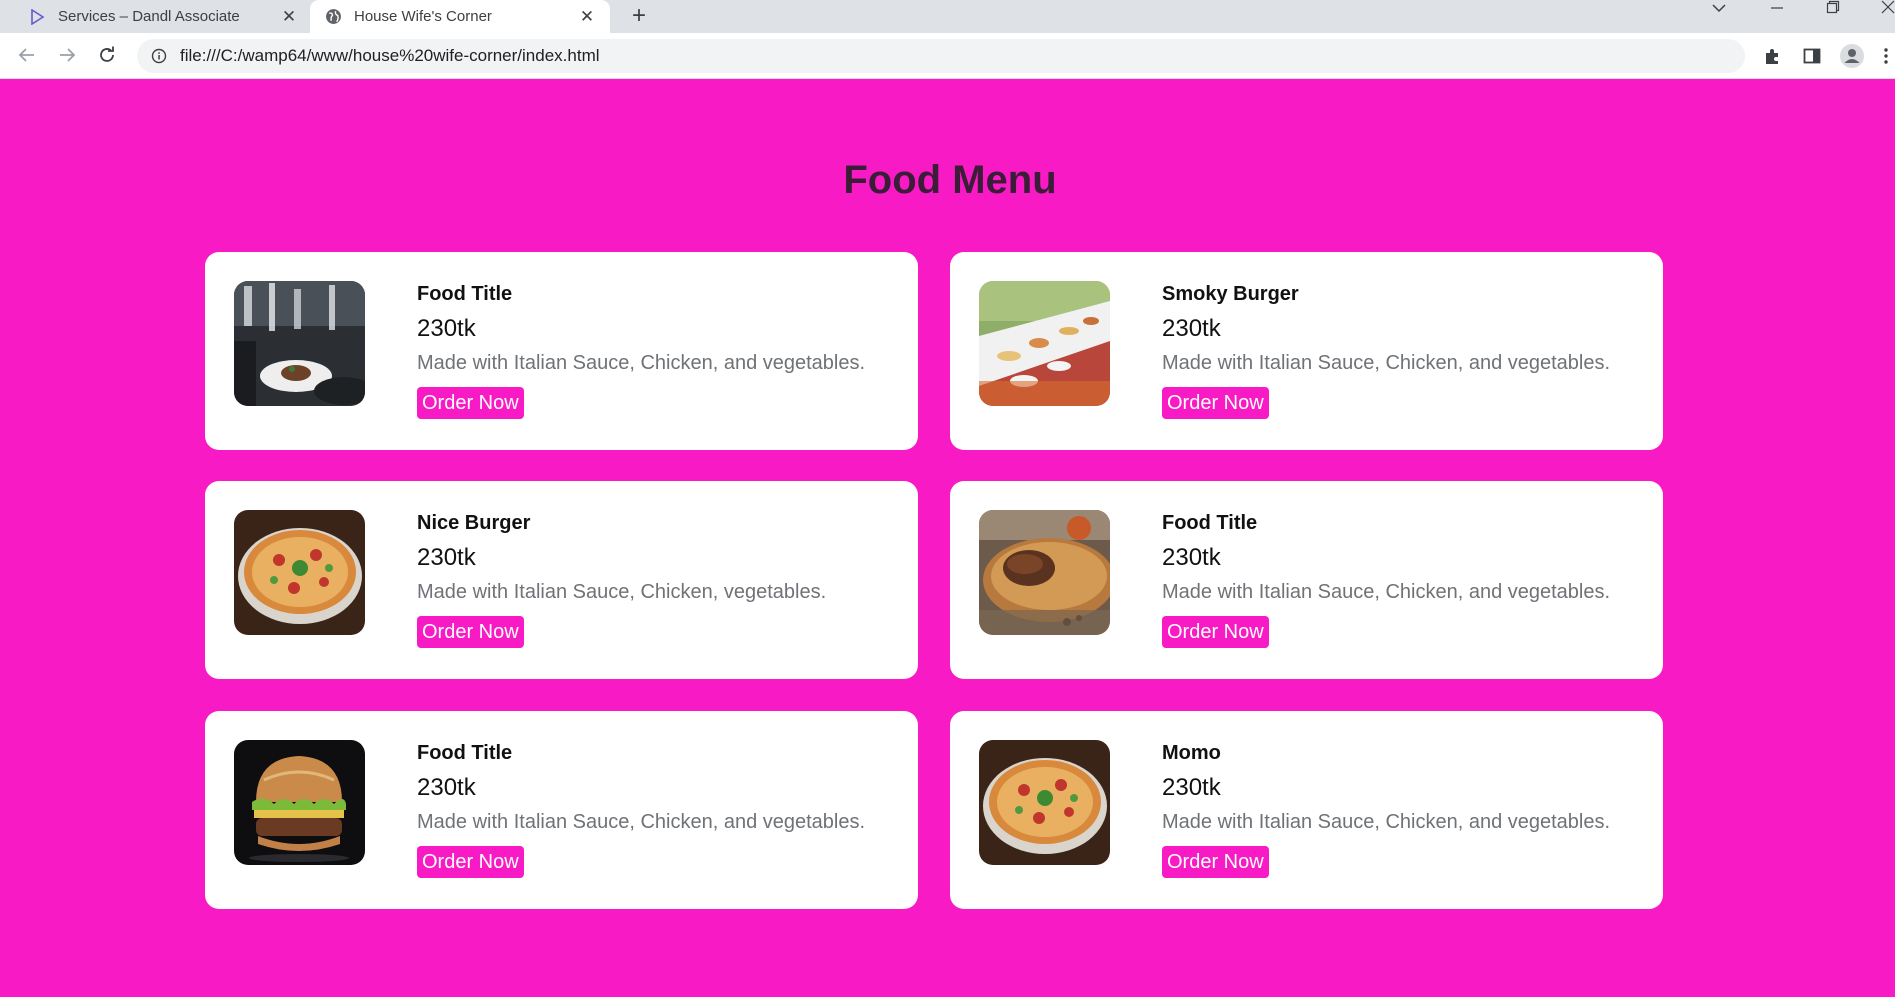  I want to click on info-icon, so click(159, 56).